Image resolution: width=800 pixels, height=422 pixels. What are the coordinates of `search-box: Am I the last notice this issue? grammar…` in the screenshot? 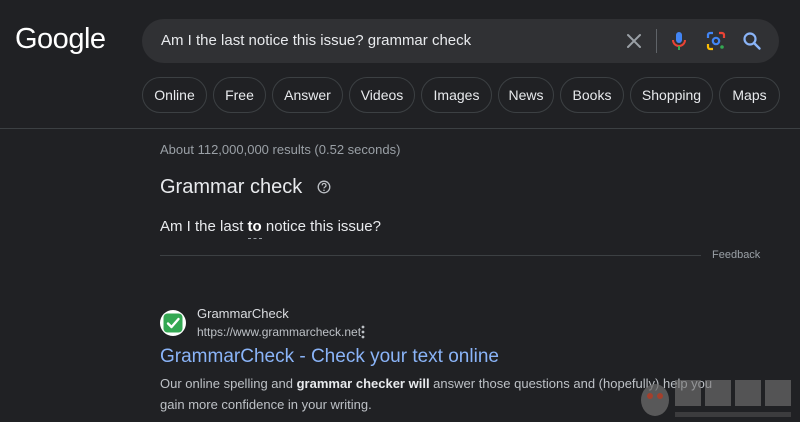 It's located at (460, 41).